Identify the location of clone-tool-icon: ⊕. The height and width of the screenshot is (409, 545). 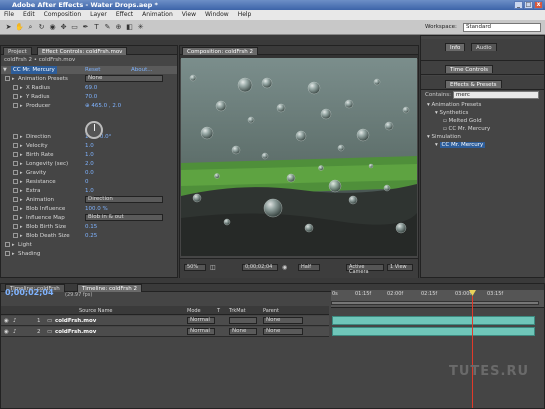
(118, 27).